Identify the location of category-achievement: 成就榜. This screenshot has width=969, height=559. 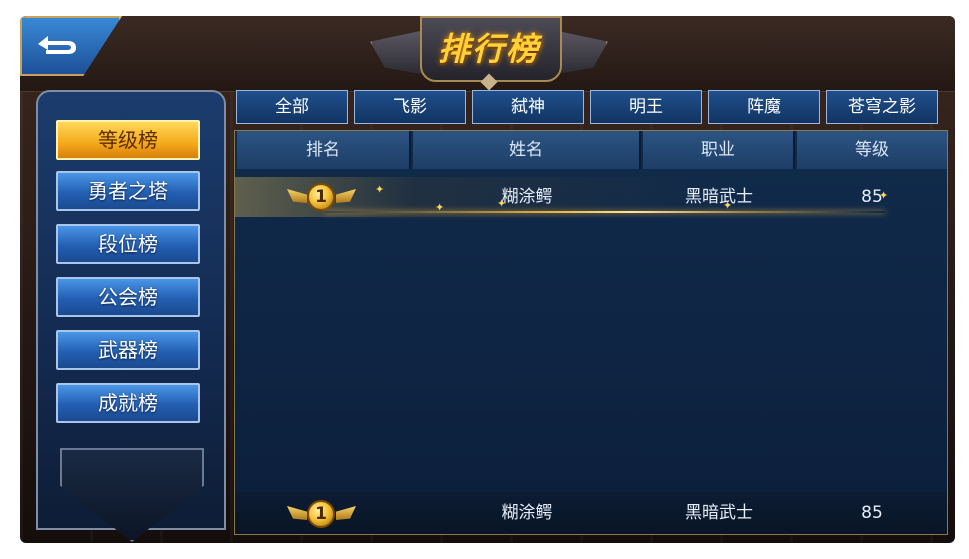
(128, 403).